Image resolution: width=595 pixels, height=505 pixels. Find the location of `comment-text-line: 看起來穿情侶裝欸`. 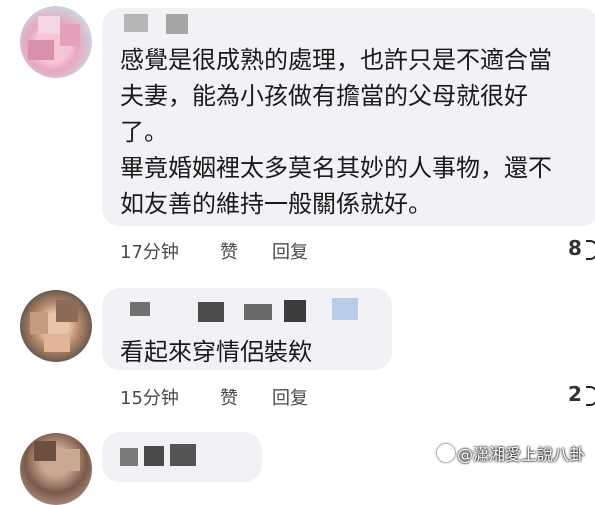

comment-text-line: 看起來穿情侶裝欸 is located at coordinates (216, 352).